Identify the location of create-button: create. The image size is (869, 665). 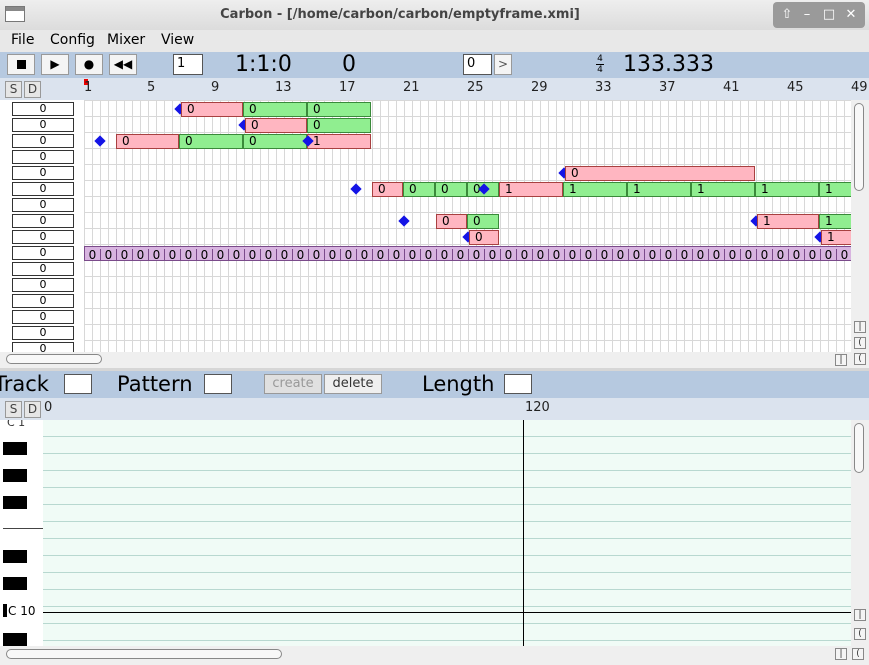
(293, 384).